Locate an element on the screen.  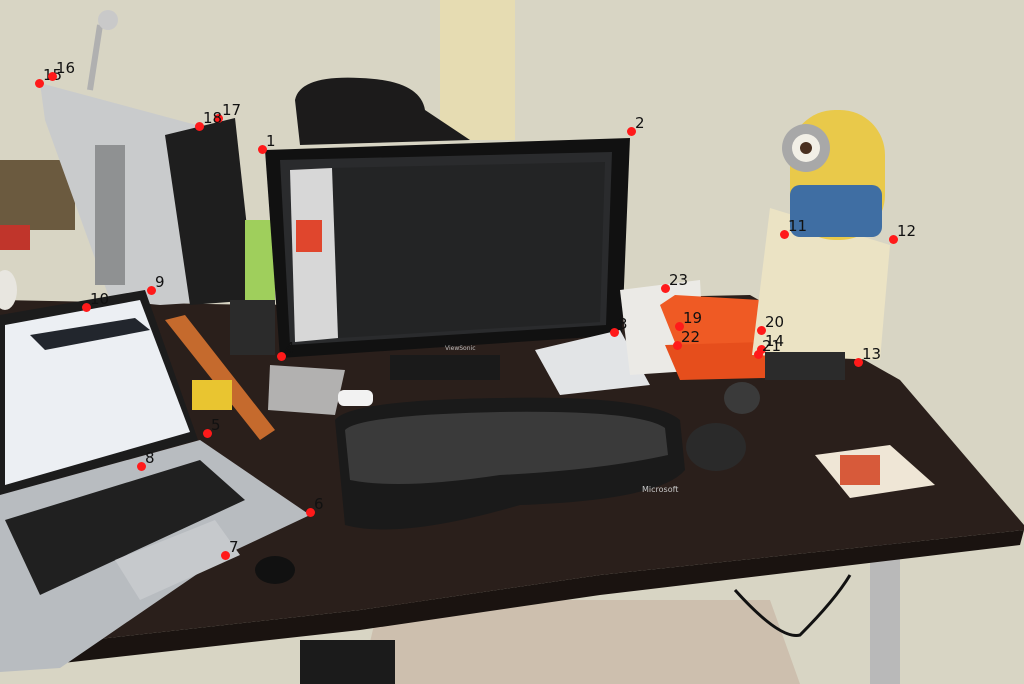
file-panel is located at coordinates (314, 255).